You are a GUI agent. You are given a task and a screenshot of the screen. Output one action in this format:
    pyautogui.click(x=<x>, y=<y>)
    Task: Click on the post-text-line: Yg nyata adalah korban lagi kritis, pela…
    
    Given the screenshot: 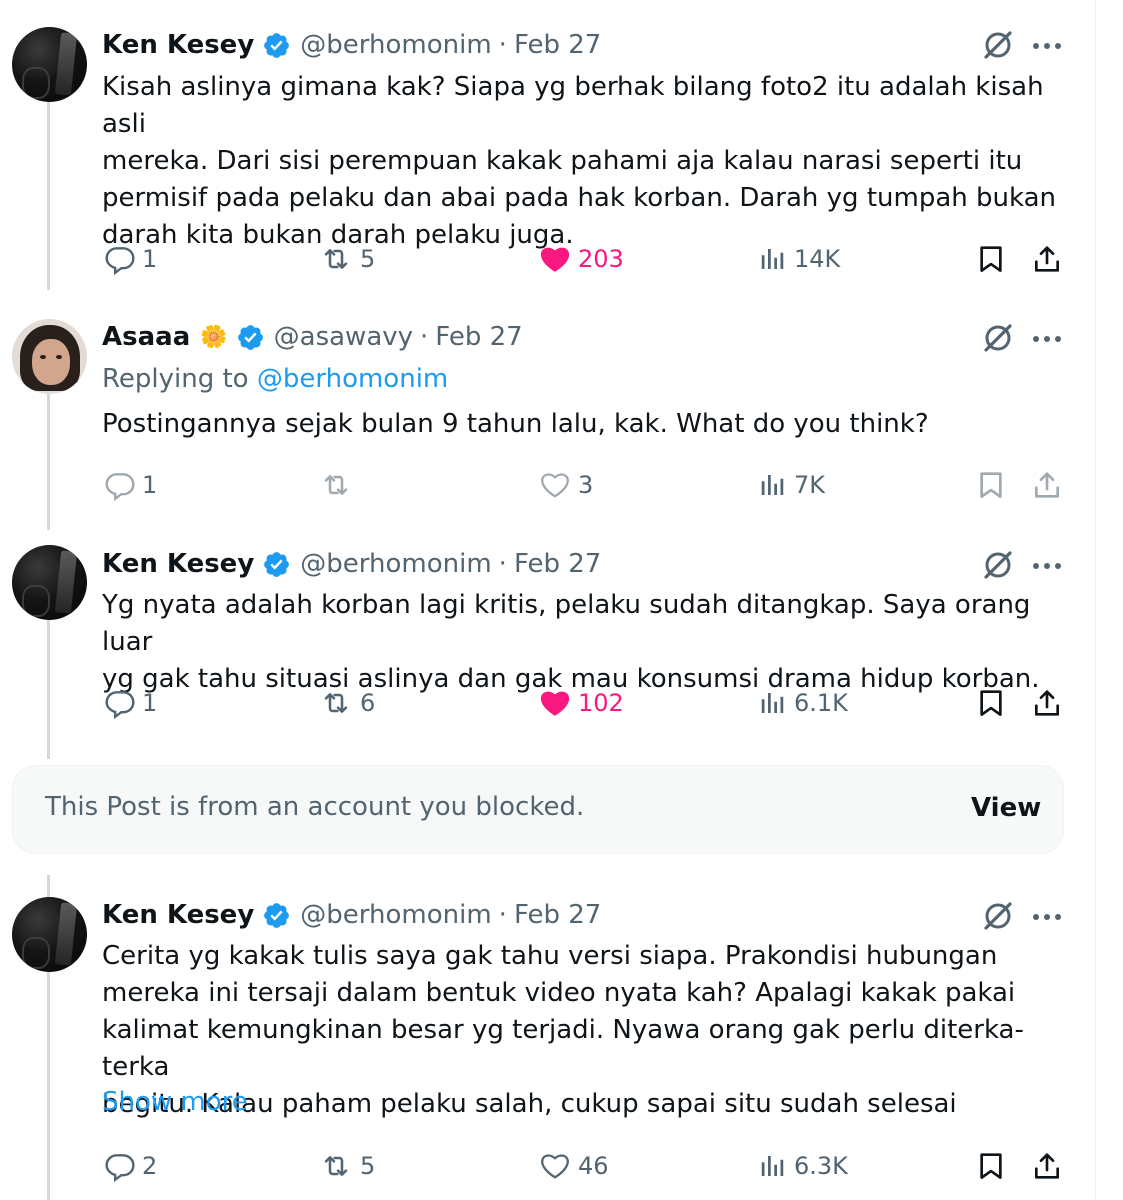 What is the action you would take?
    pyautogui.click(x=566, y=623)
    